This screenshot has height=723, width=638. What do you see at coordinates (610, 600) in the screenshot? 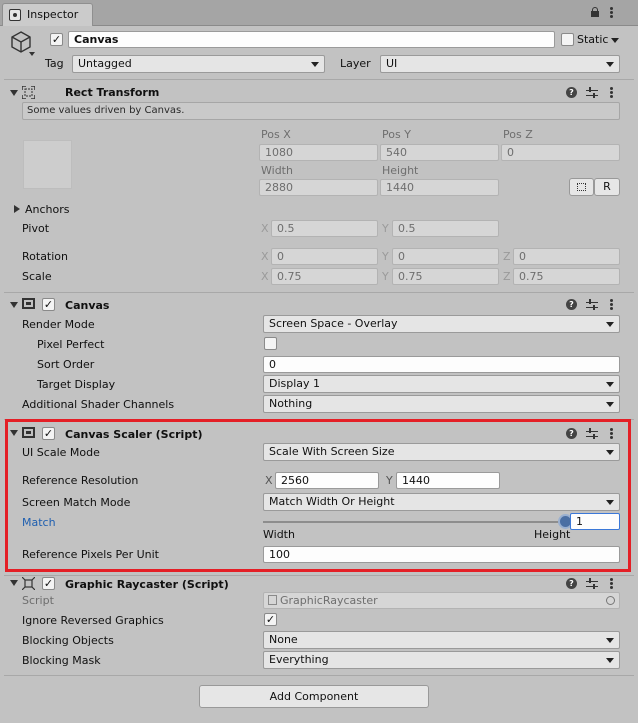
I see `object-picker-icon` at bounding box center [610, 600].